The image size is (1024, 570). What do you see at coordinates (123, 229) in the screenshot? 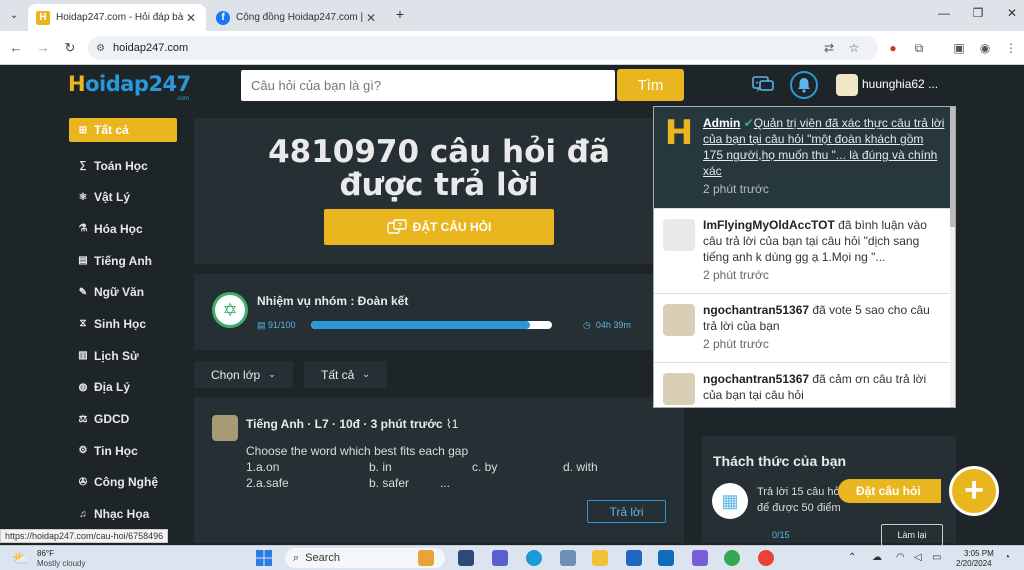
I see `sidebar-item-chemistry: ⚗ Hóa Học` at bounding box center [123, 229].